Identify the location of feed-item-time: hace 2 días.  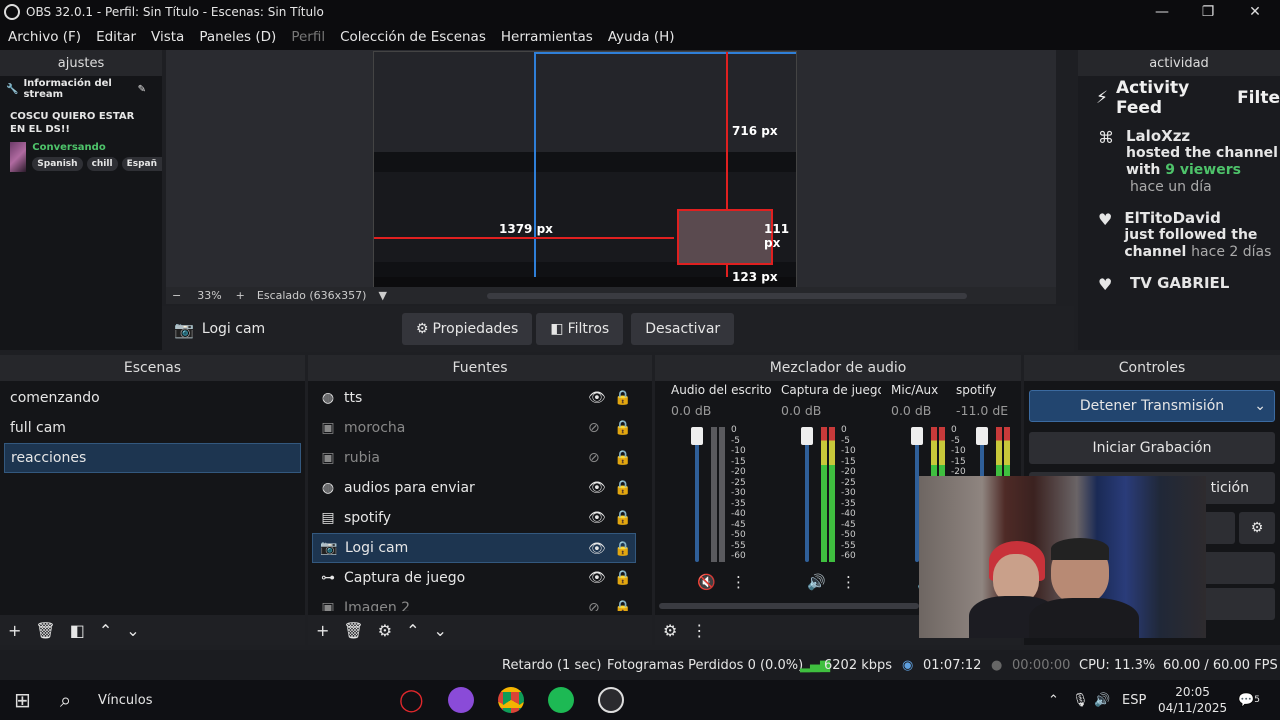
(1231, 252).